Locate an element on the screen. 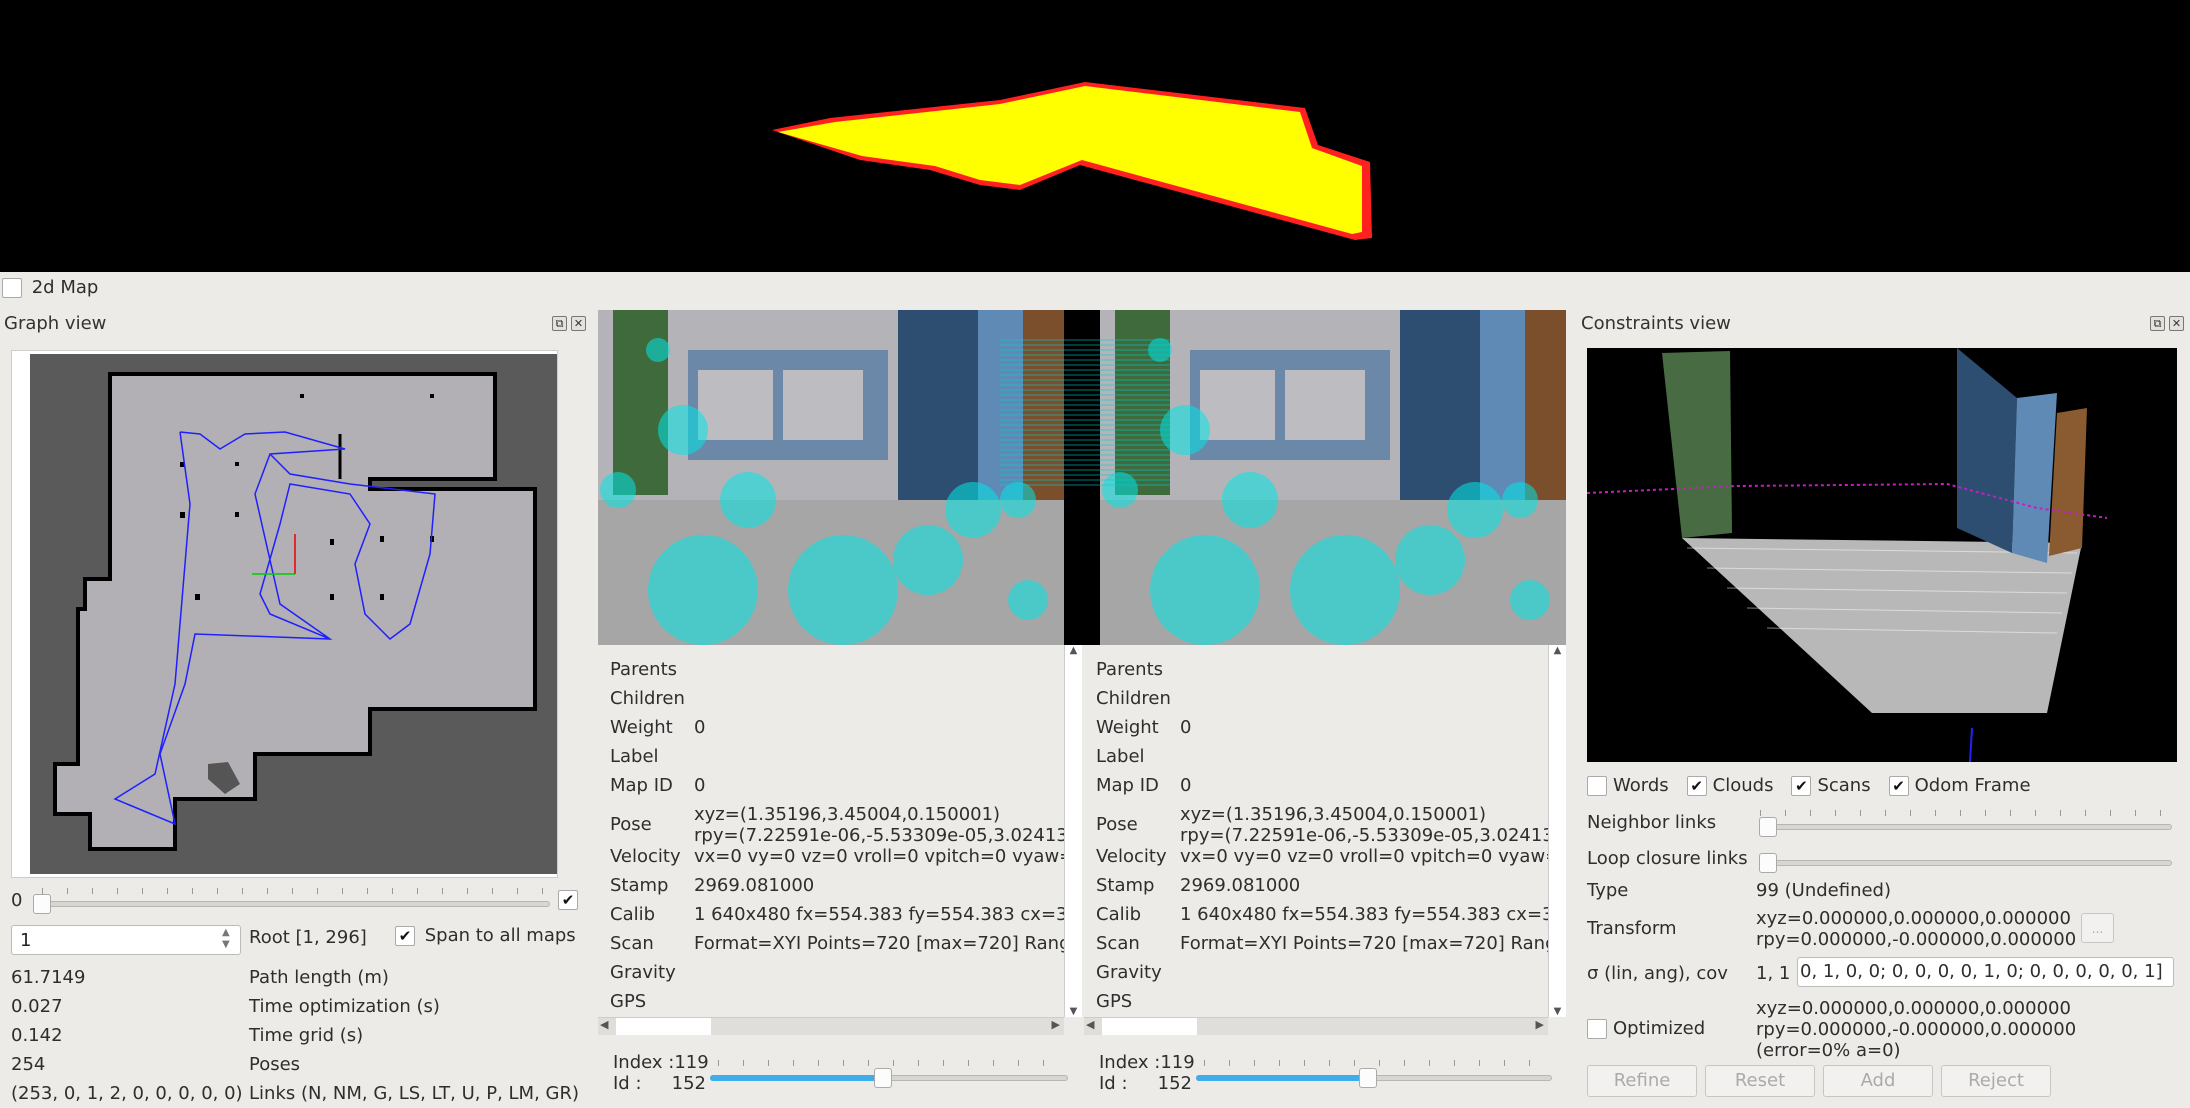 The height and width of the screenshot is (1108, 2190). transform-rpy: rpy=0.000000,-0.000000,0.000000 is located at coordinates (1916, 939).